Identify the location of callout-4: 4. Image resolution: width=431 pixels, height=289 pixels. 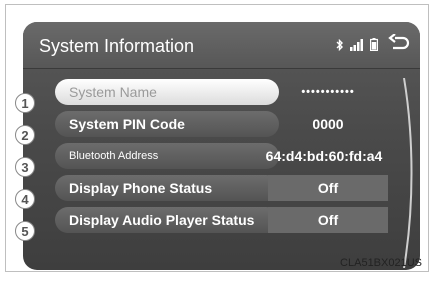
(25, 199).